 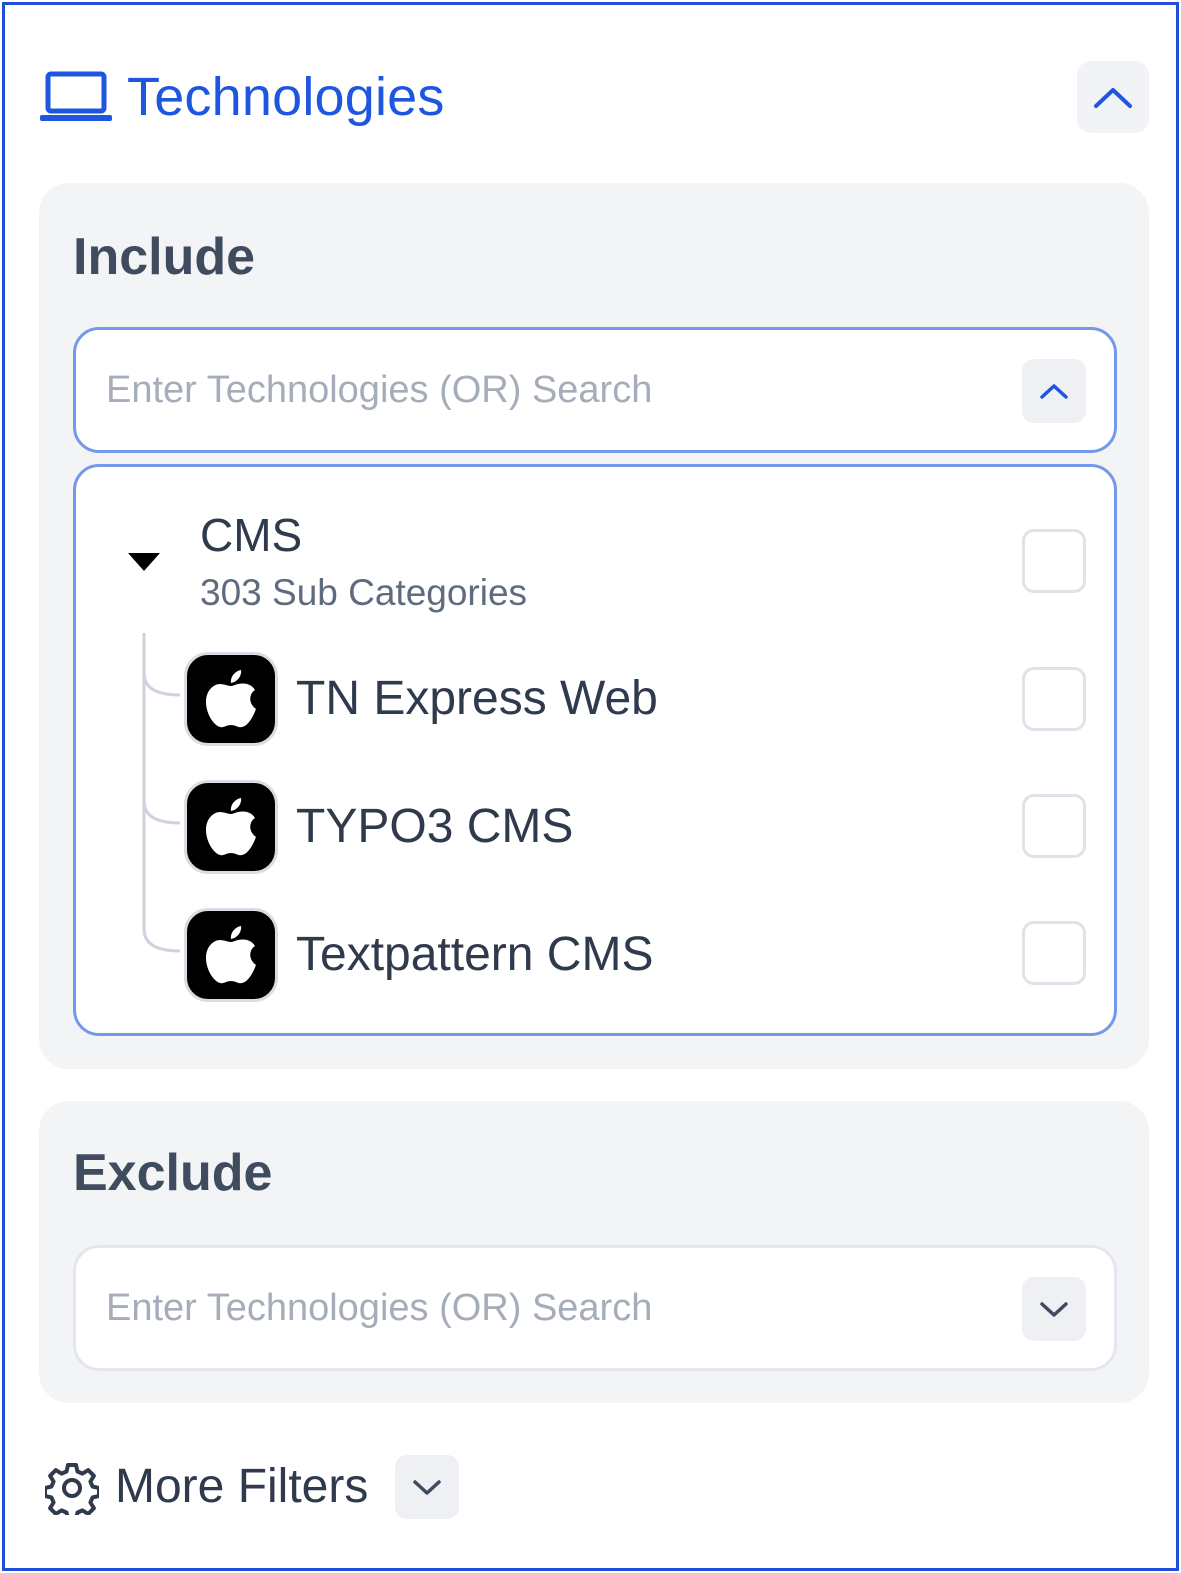 I want to click on exclude-search-box, so click(x=595, y=1308).